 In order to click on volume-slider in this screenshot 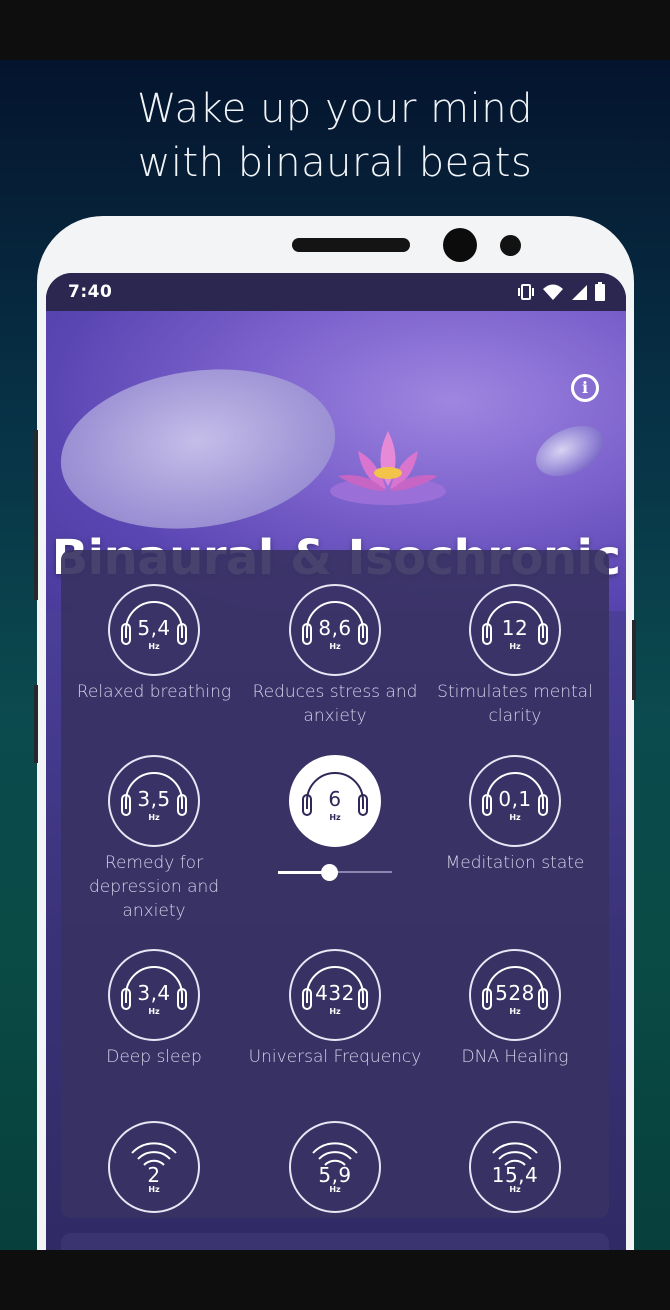, I will do `click(335, 873)`.